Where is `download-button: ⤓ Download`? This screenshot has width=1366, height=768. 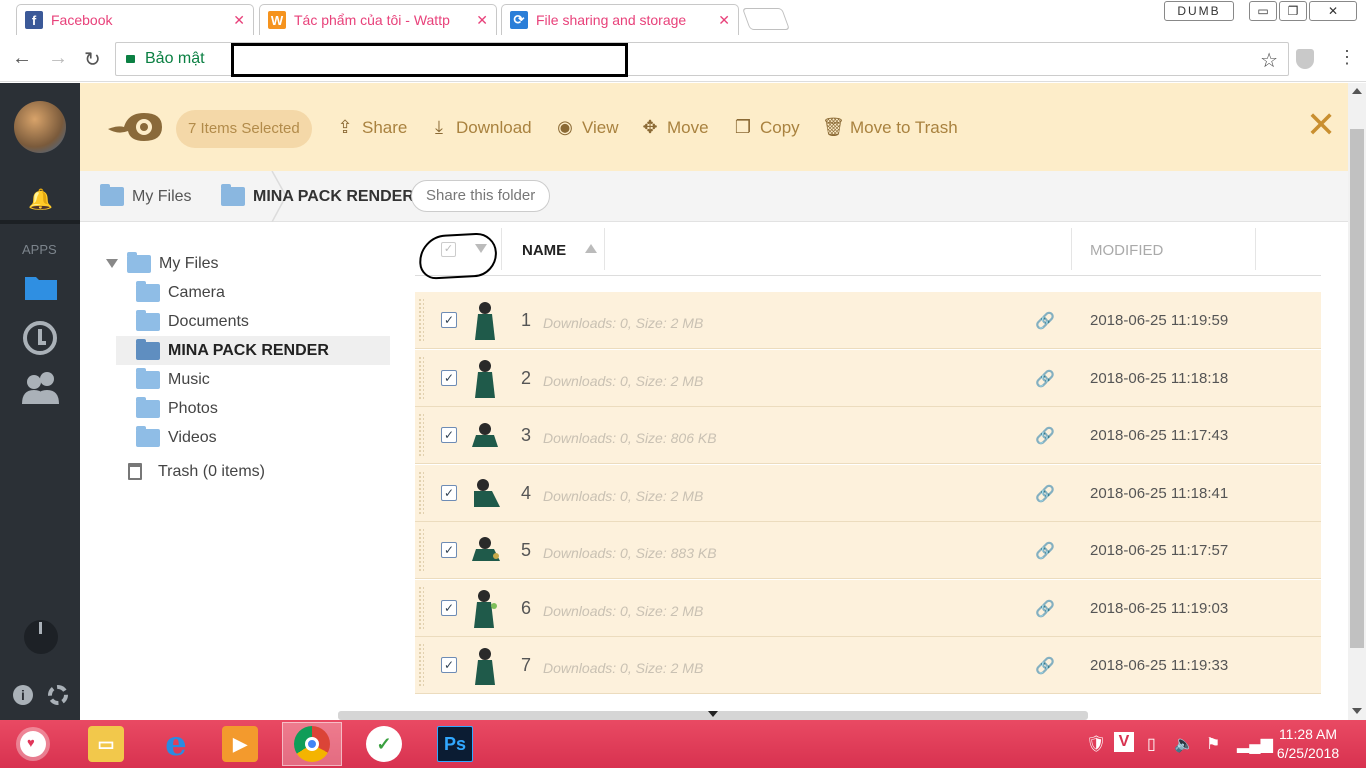 download-button: ⤓ Download is located at coordinates (480, 127).